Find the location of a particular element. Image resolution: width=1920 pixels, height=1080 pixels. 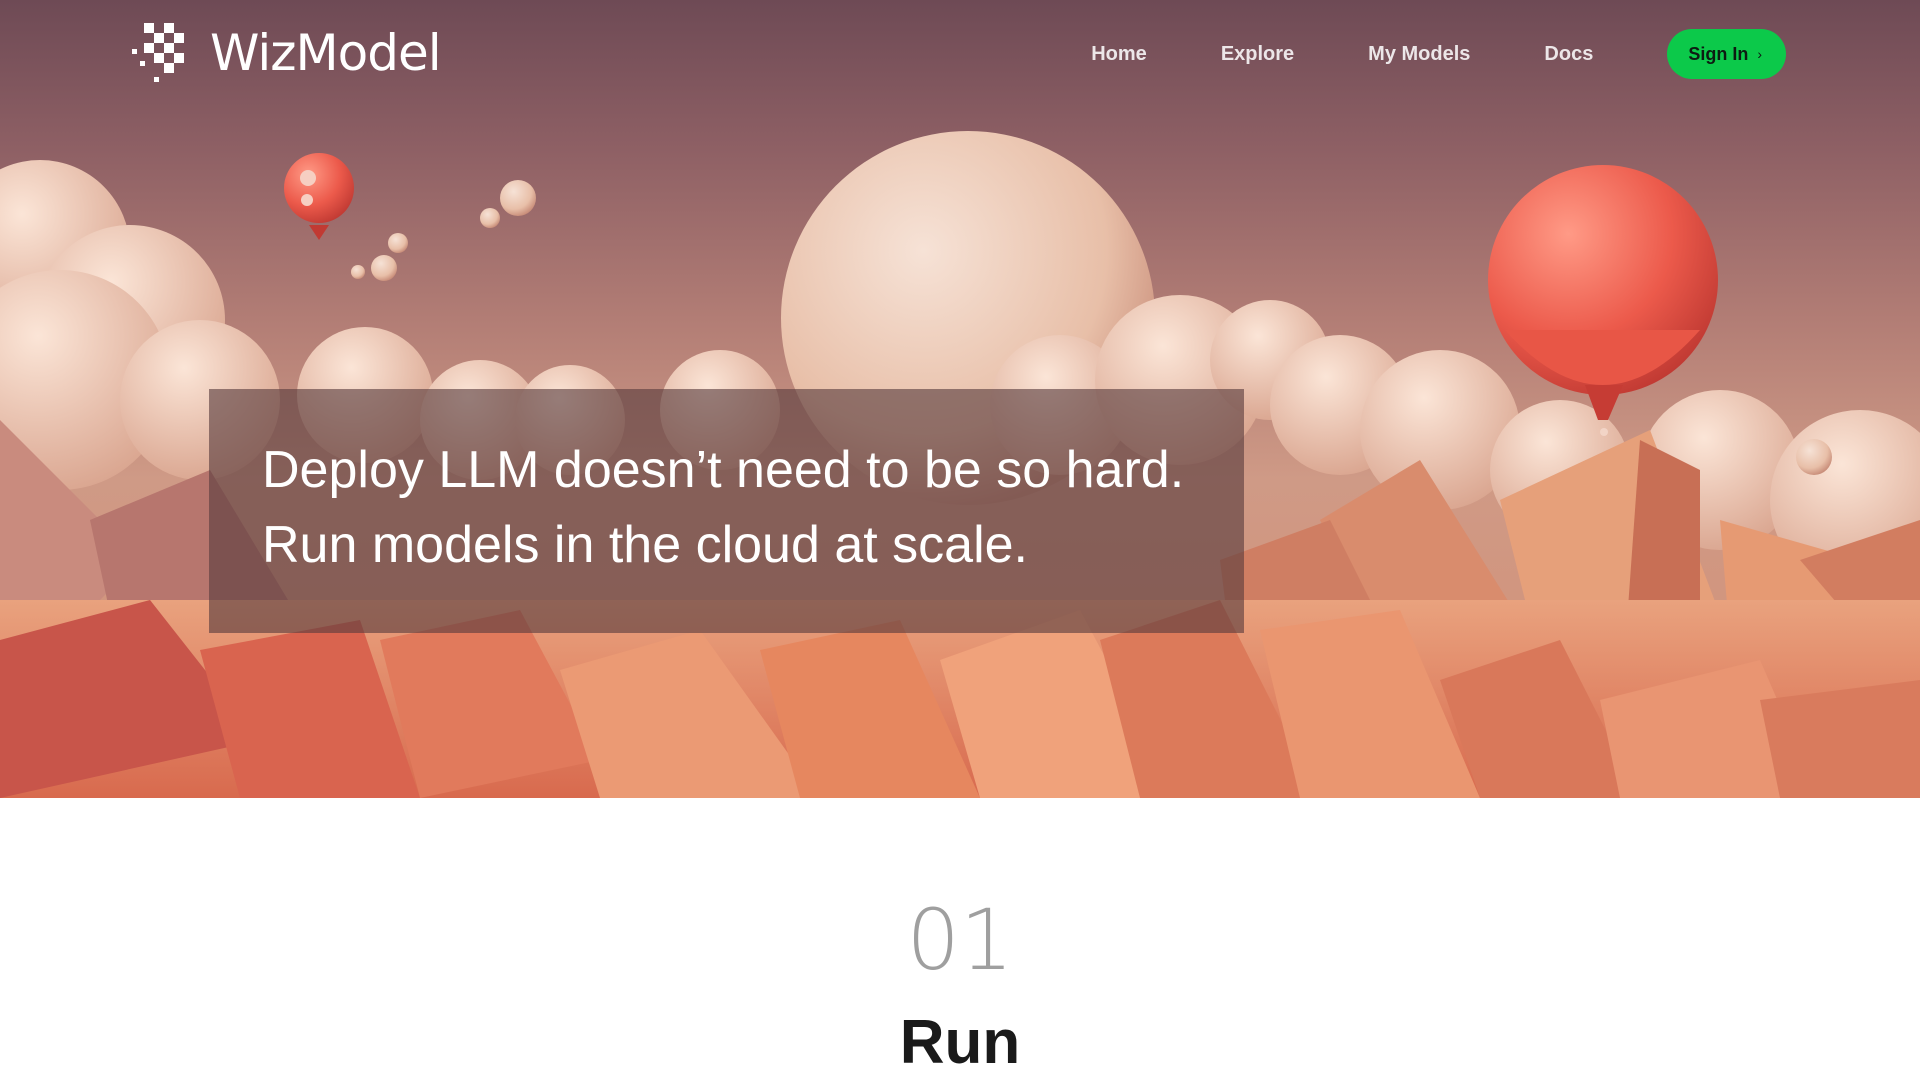

pixel-logo-icon is located at coordinates (158, 52).